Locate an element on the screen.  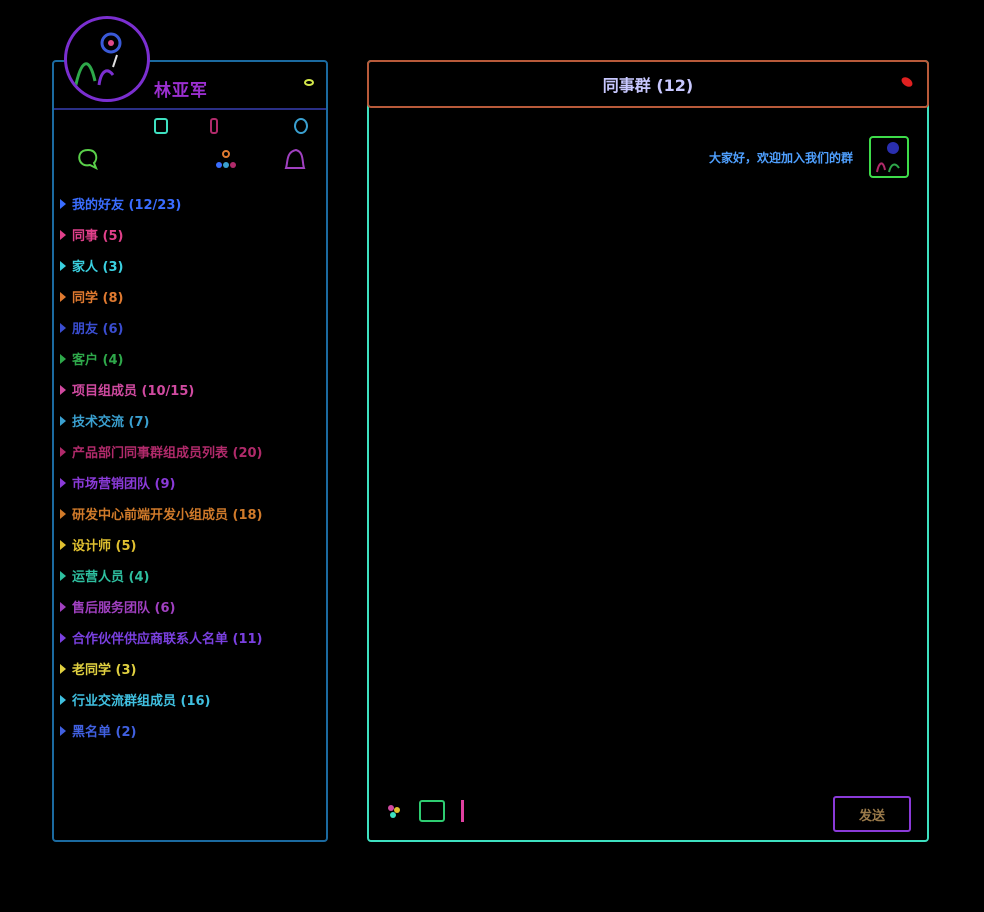
send-button: 发送 is located at coordinates (872, 814).